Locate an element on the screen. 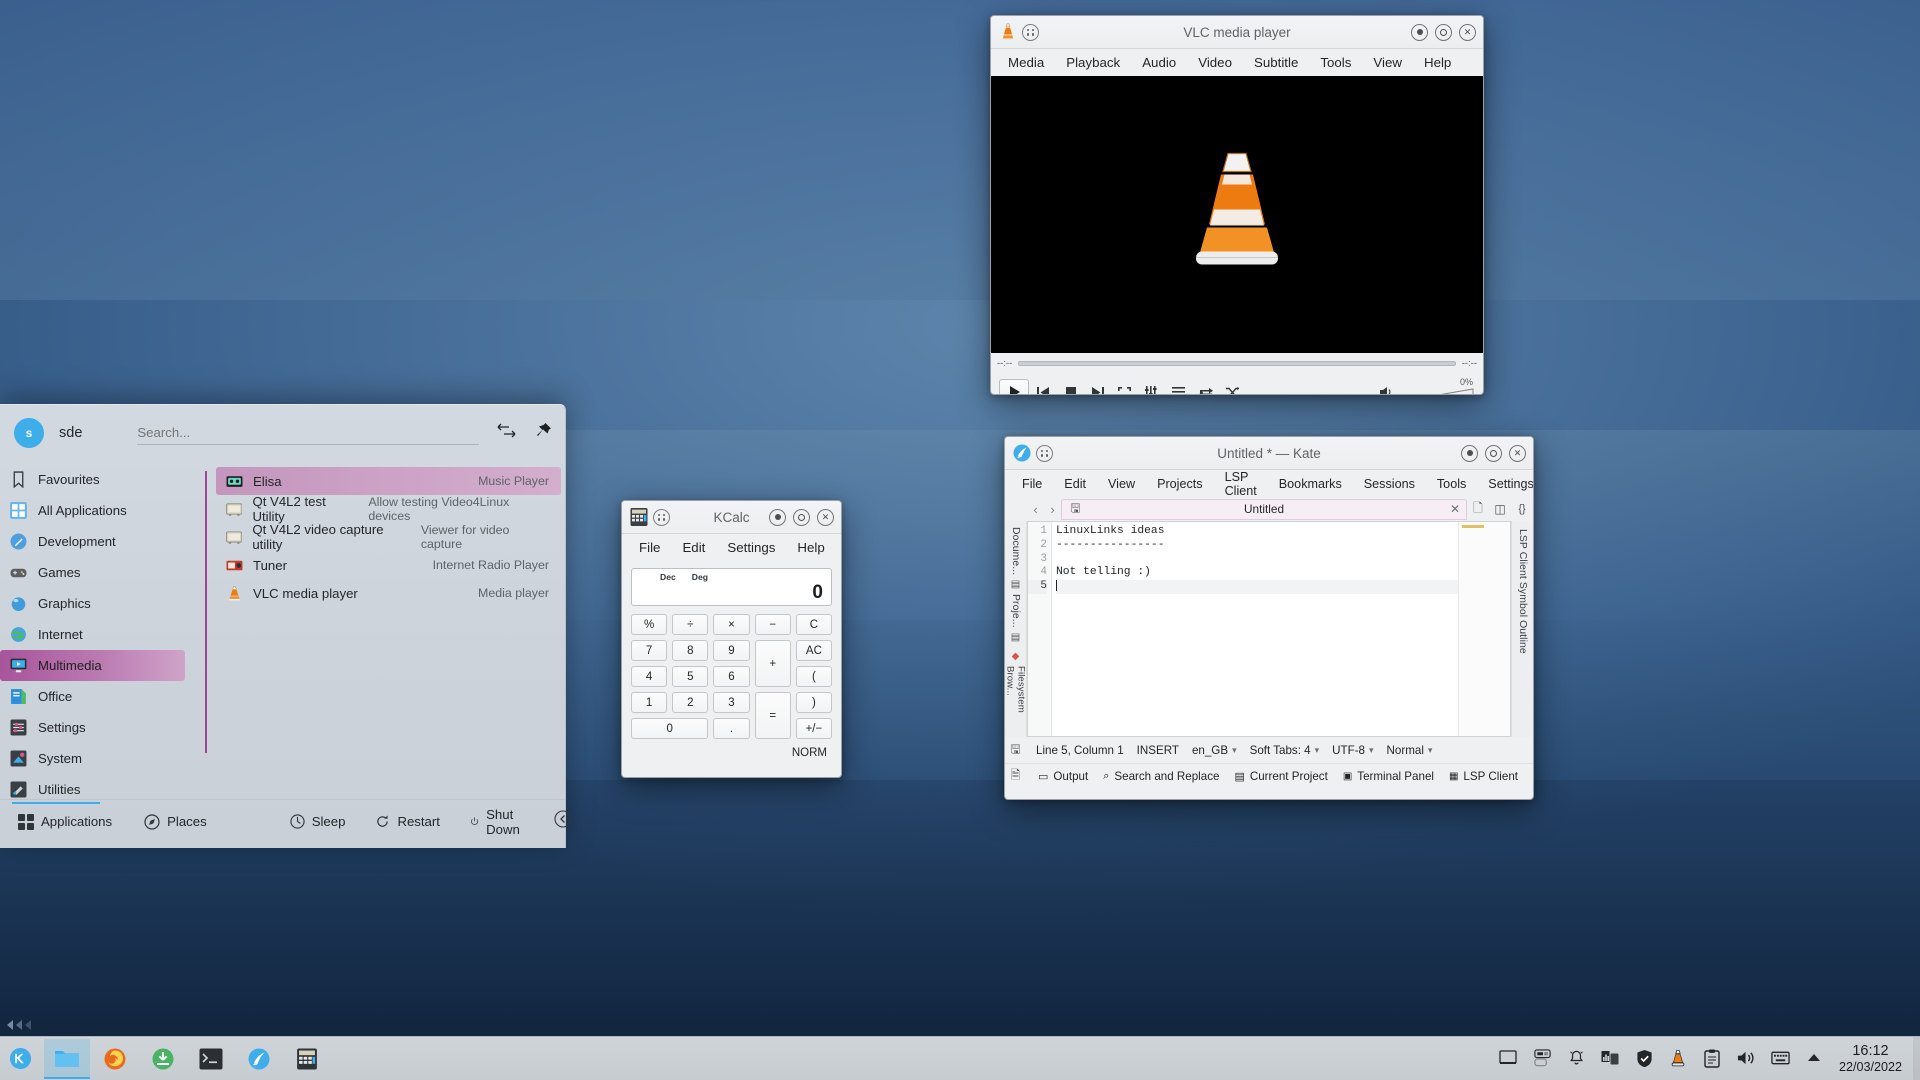 This screenshot has height=1080, width=1920. digital-clock: 16:12 22/03/2022 is located at coordinates (1874, 1059).